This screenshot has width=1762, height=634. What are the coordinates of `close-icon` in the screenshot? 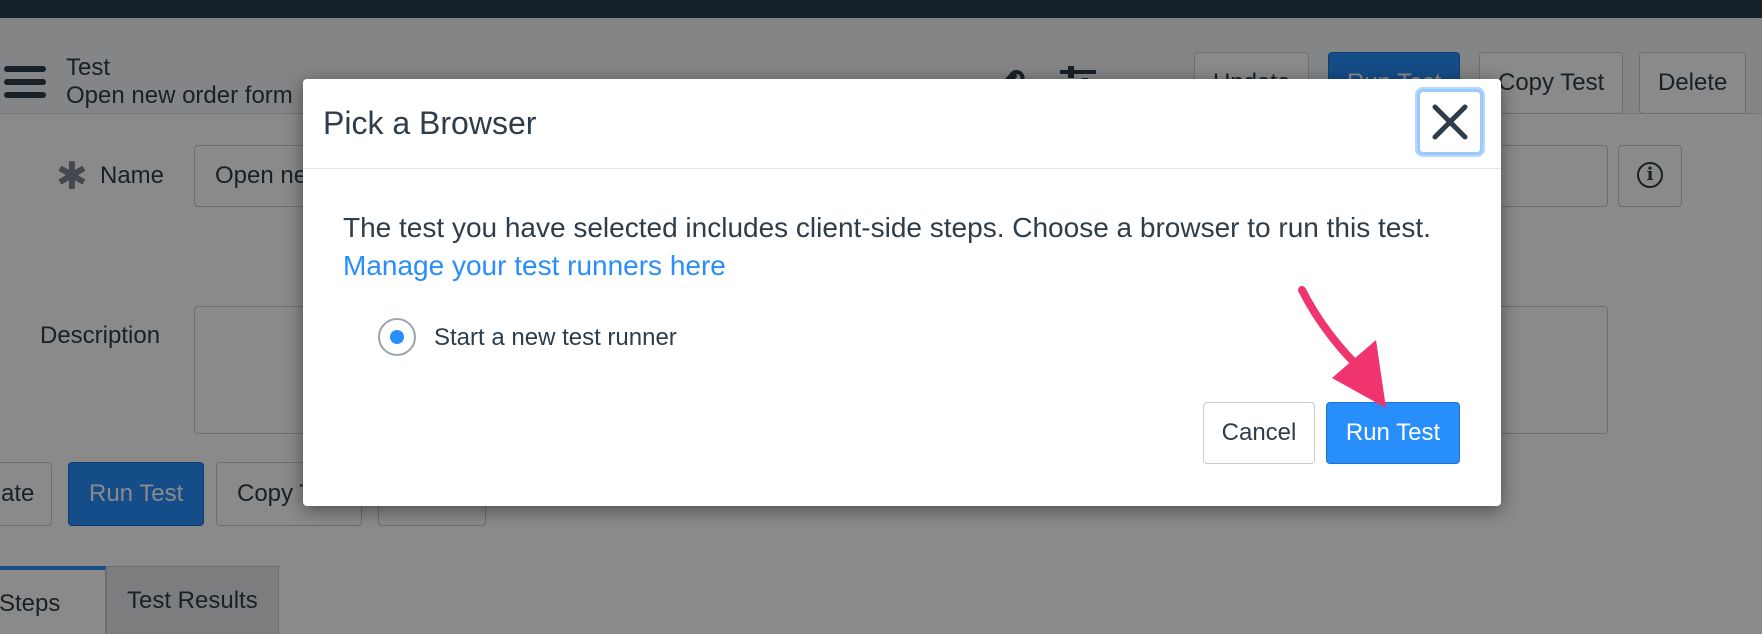 It's located at (1450, 122).